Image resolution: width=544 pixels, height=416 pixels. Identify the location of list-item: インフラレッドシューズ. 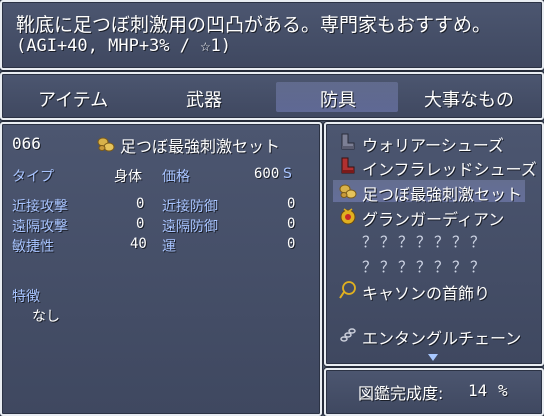
(449, 168).